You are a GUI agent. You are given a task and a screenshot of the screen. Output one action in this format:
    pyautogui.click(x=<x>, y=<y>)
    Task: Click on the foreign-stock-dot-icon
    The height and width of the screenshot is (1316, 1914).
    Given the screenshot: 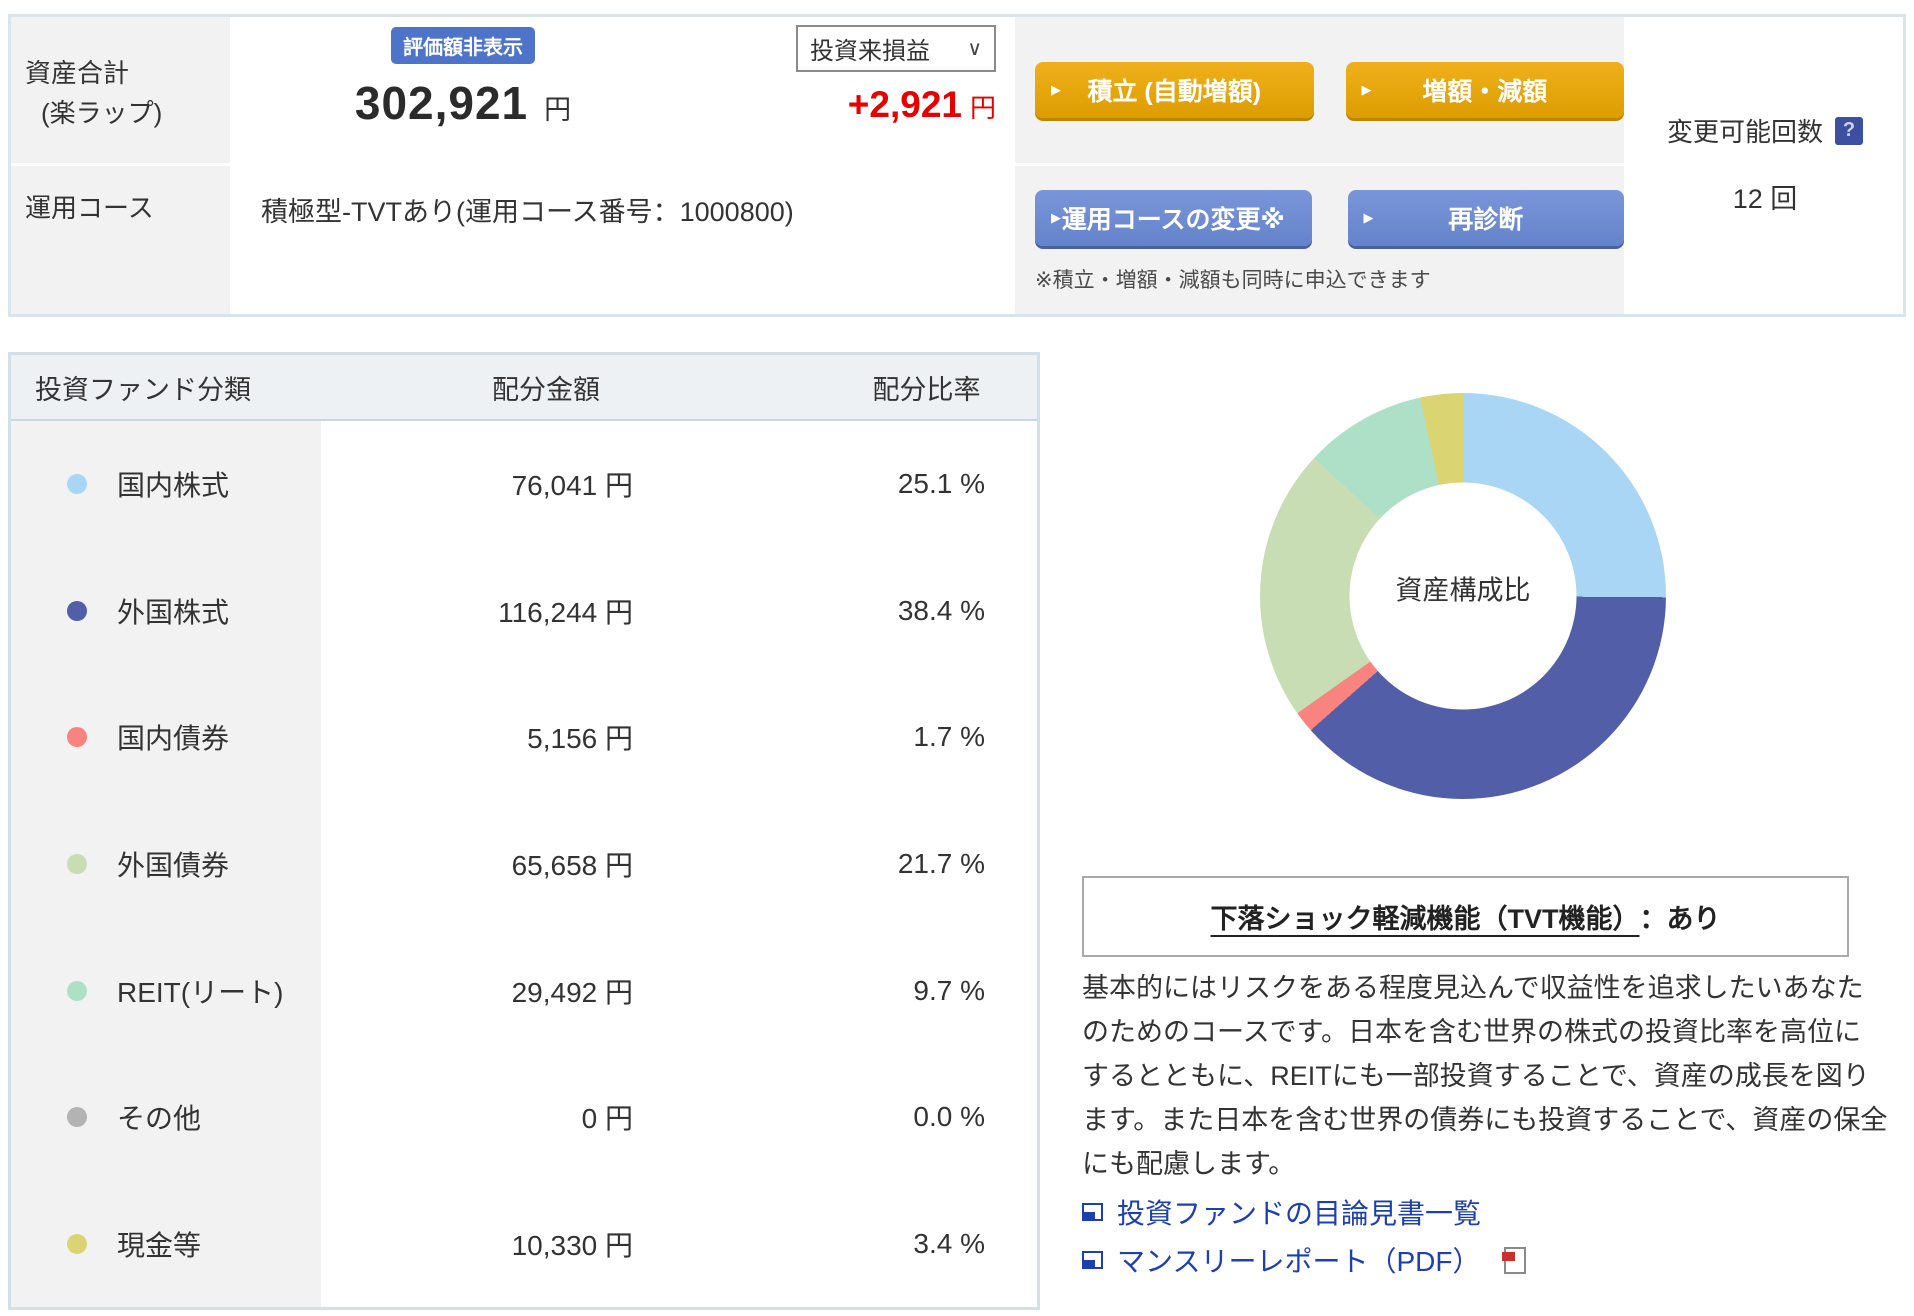 What is the action you would take?
    pyautogui.click(x=77, y=610)
    